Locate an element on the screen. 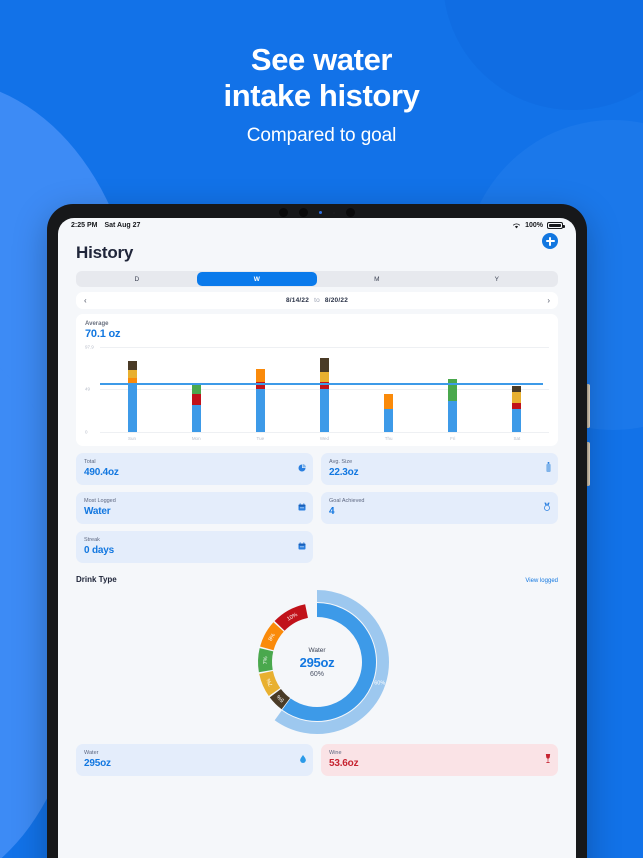 Image resolution: width=643 pixels, height=858 pixels. status-bar-date: Sat Aug 27 is located at coordinates (122, 225).